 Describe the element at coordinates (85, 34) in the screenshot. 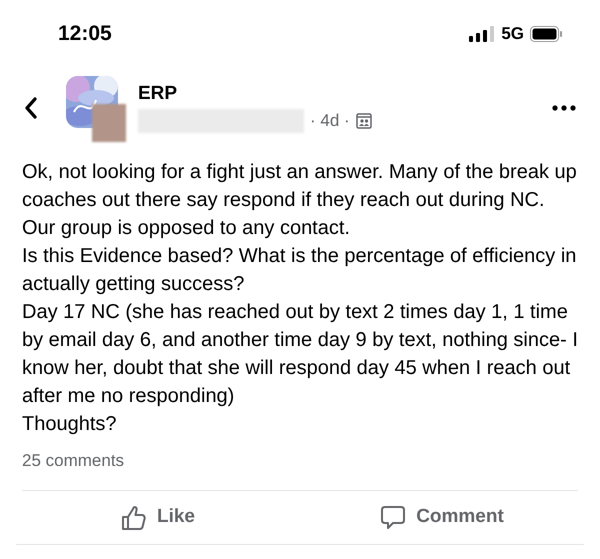

I see `status-time: 12:05` at that location.